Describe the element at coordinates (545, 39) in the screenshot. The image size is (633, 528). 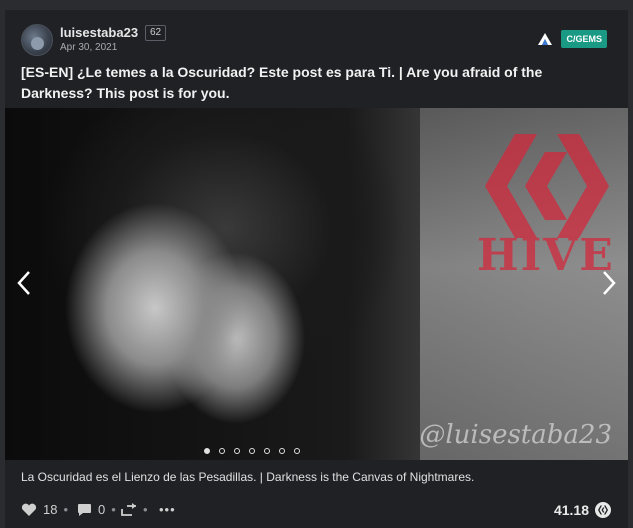
I see `ecency-logo-icon` at that location.